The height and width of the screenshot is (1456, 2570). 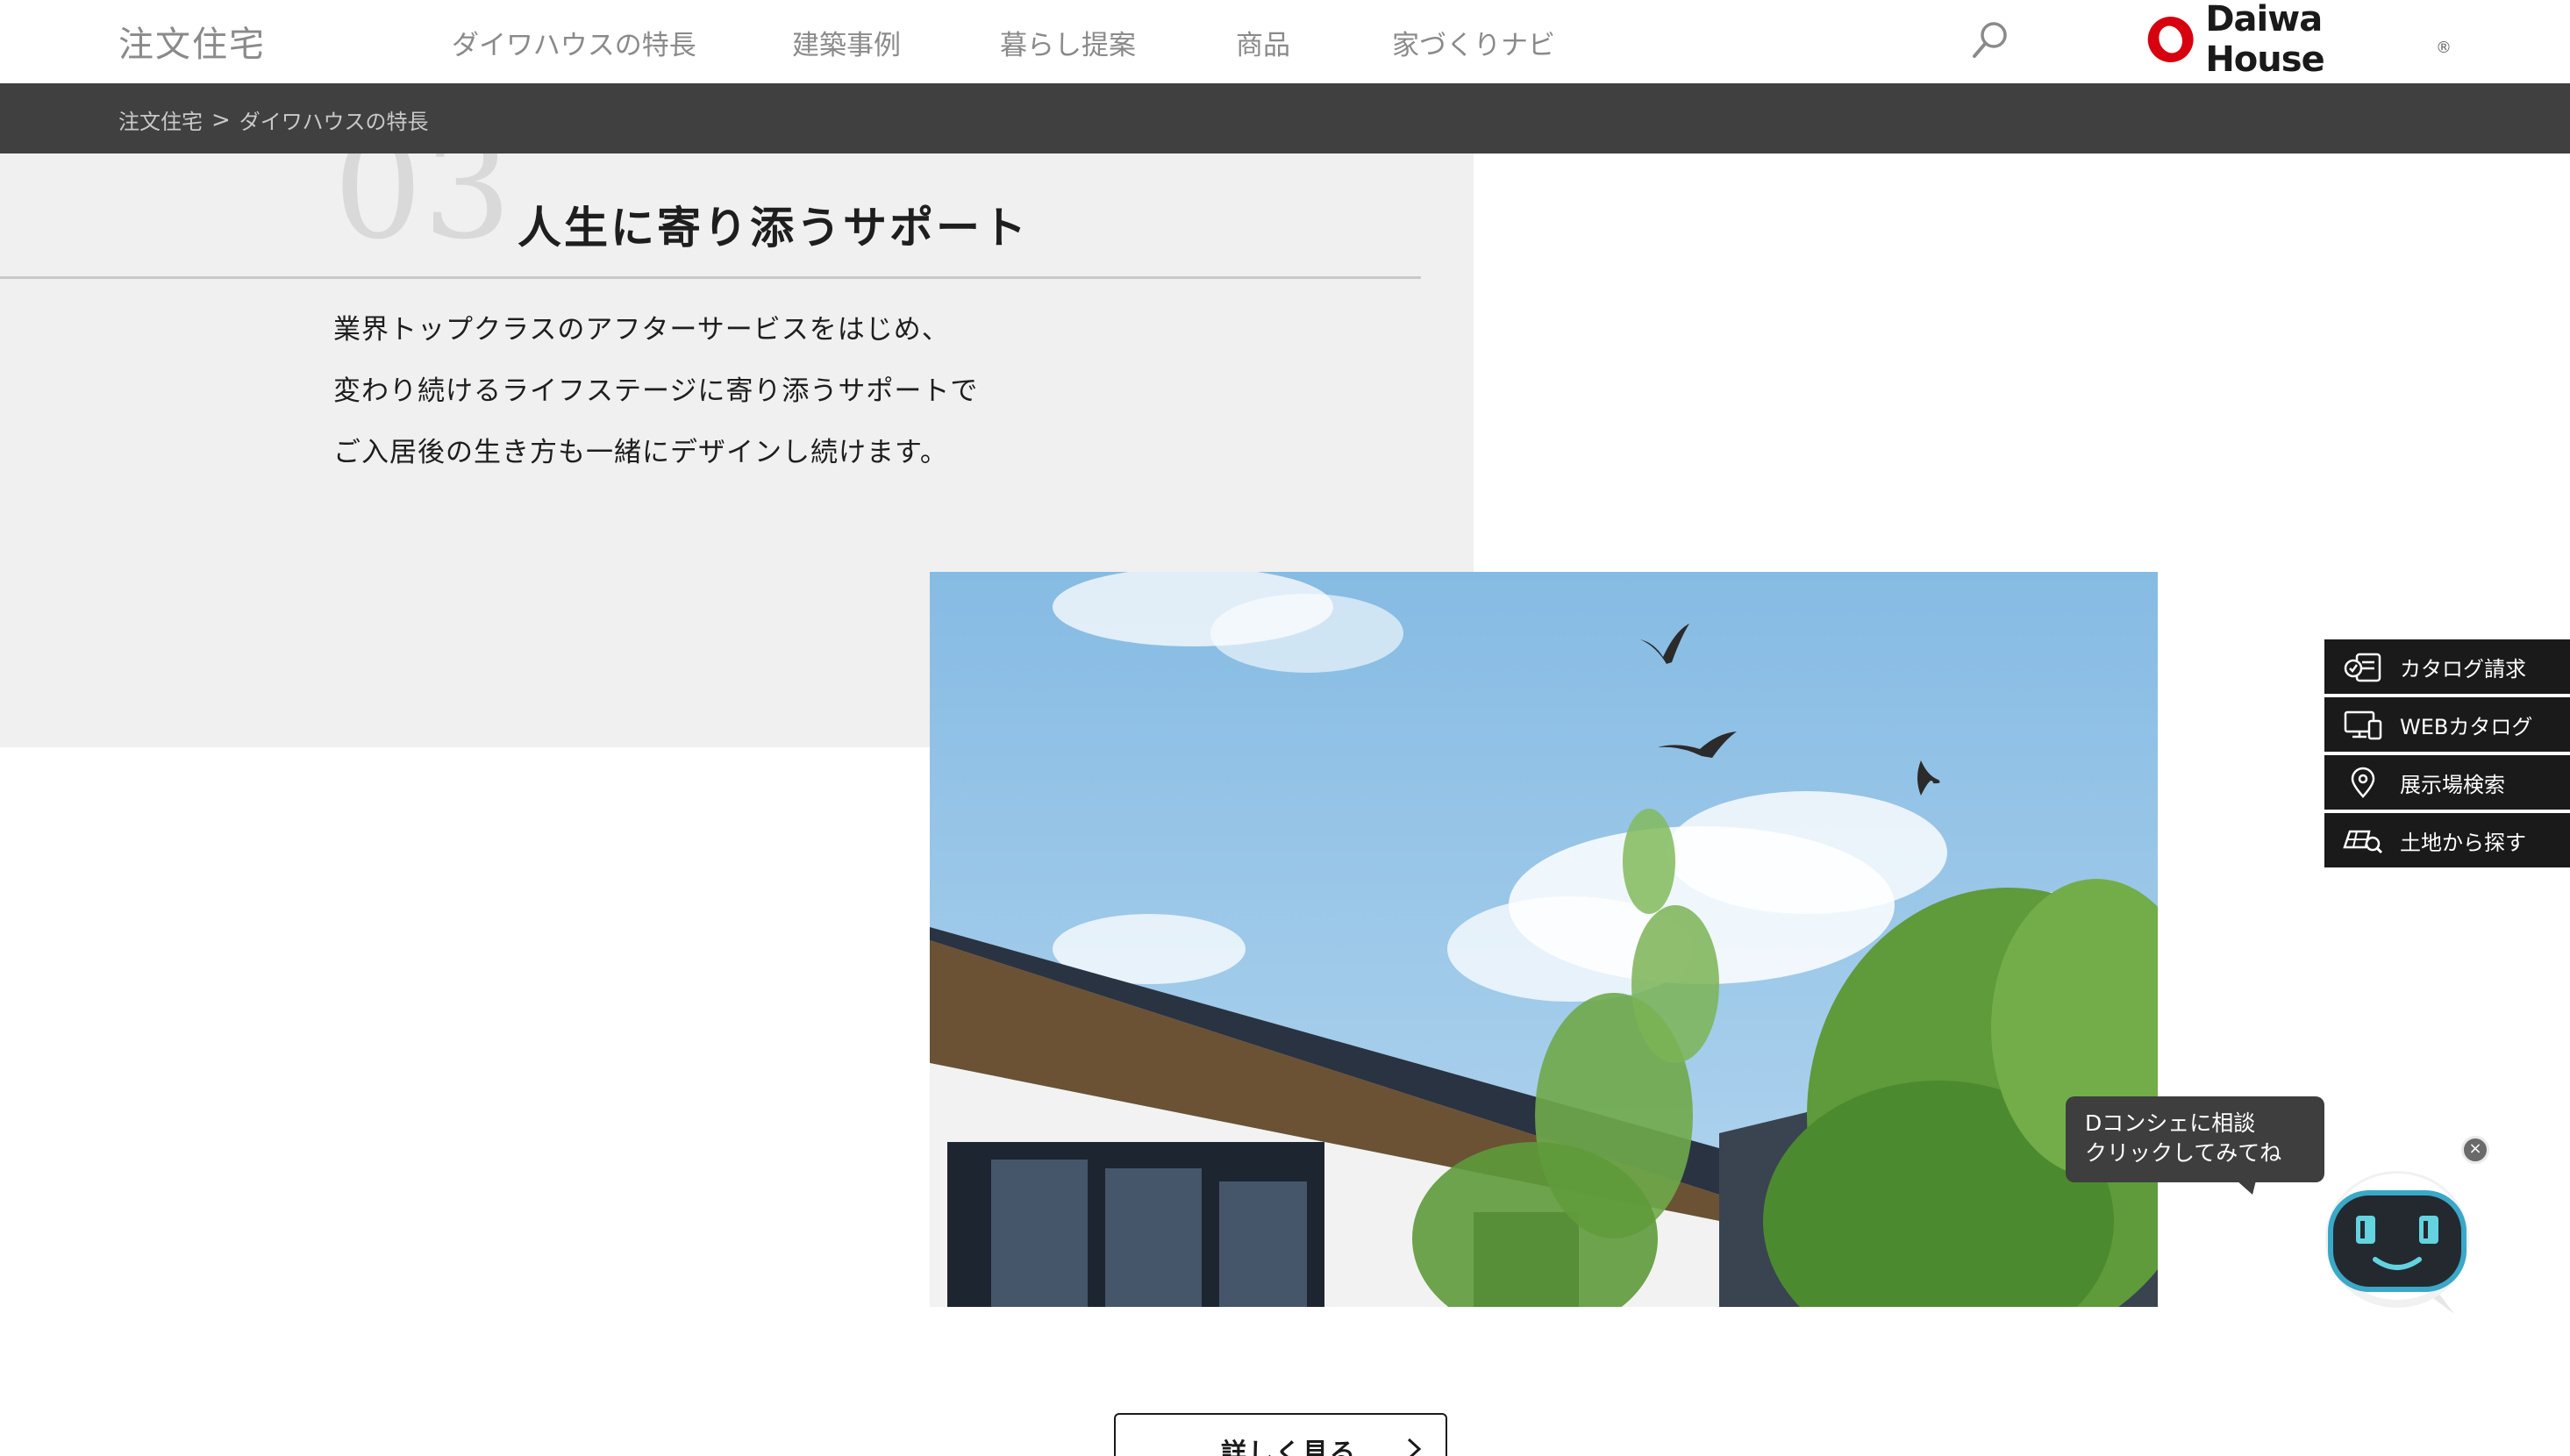 What do you see at coordinates (2463, 842) in the screenshot?
I see `side-item-label: 土地から探す` at bounding box center [2463, 842].